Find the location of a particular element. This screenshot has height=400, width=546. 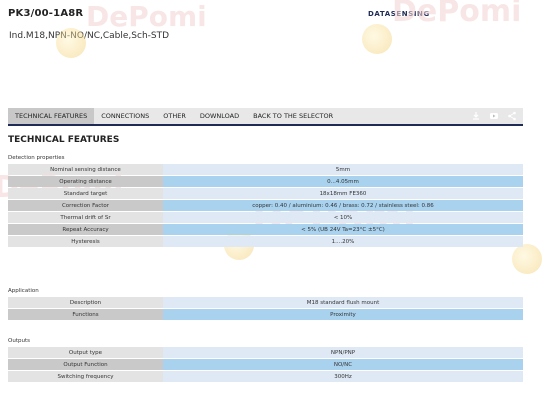

table-row: Standard target 18x18mm FE360 is located at coordinates (265, 193).